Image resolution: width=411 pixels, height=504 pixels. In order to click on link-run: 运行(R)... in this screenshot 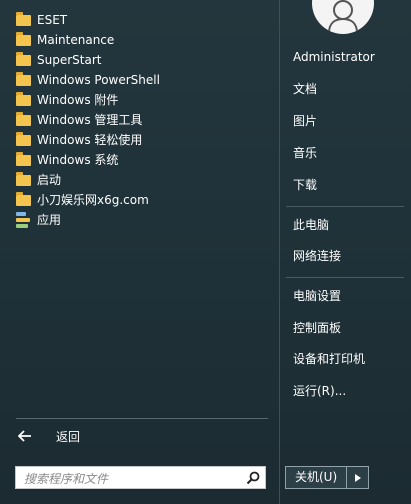, I will do `click(319, 391)`.